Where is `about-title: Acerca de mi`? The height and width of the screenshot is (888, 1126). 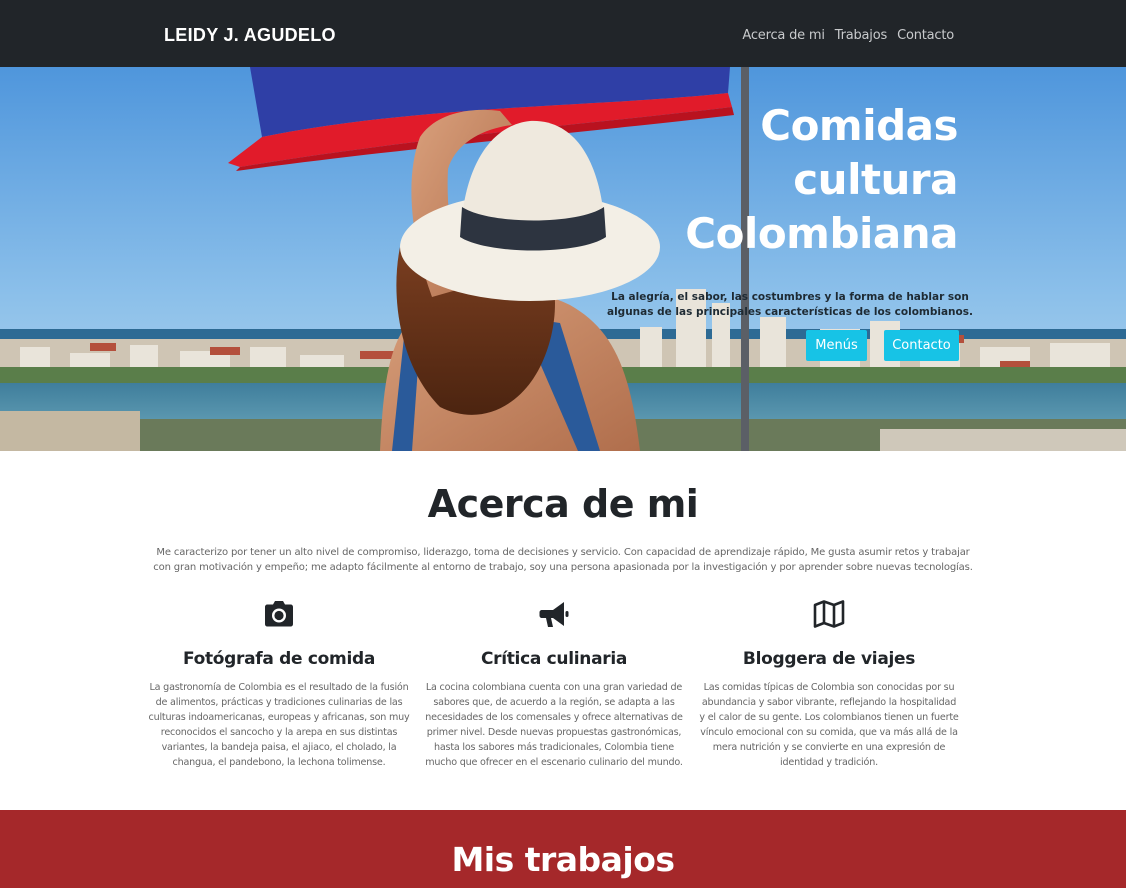 about-title: Acerca de mi is located at coordinates (563, 504).